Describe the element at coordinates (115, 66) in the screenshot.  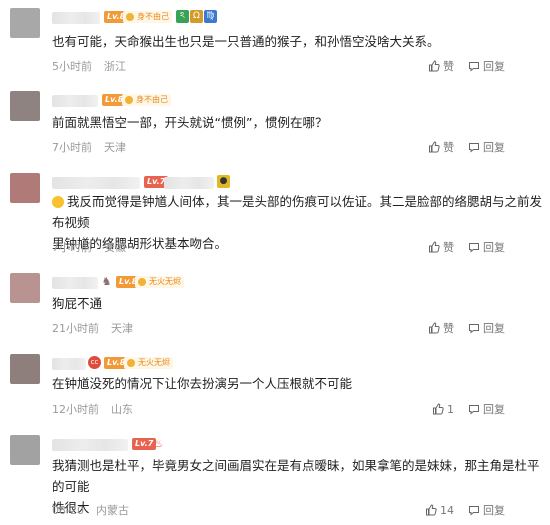
I see `comment-location: 浙江` at that location.